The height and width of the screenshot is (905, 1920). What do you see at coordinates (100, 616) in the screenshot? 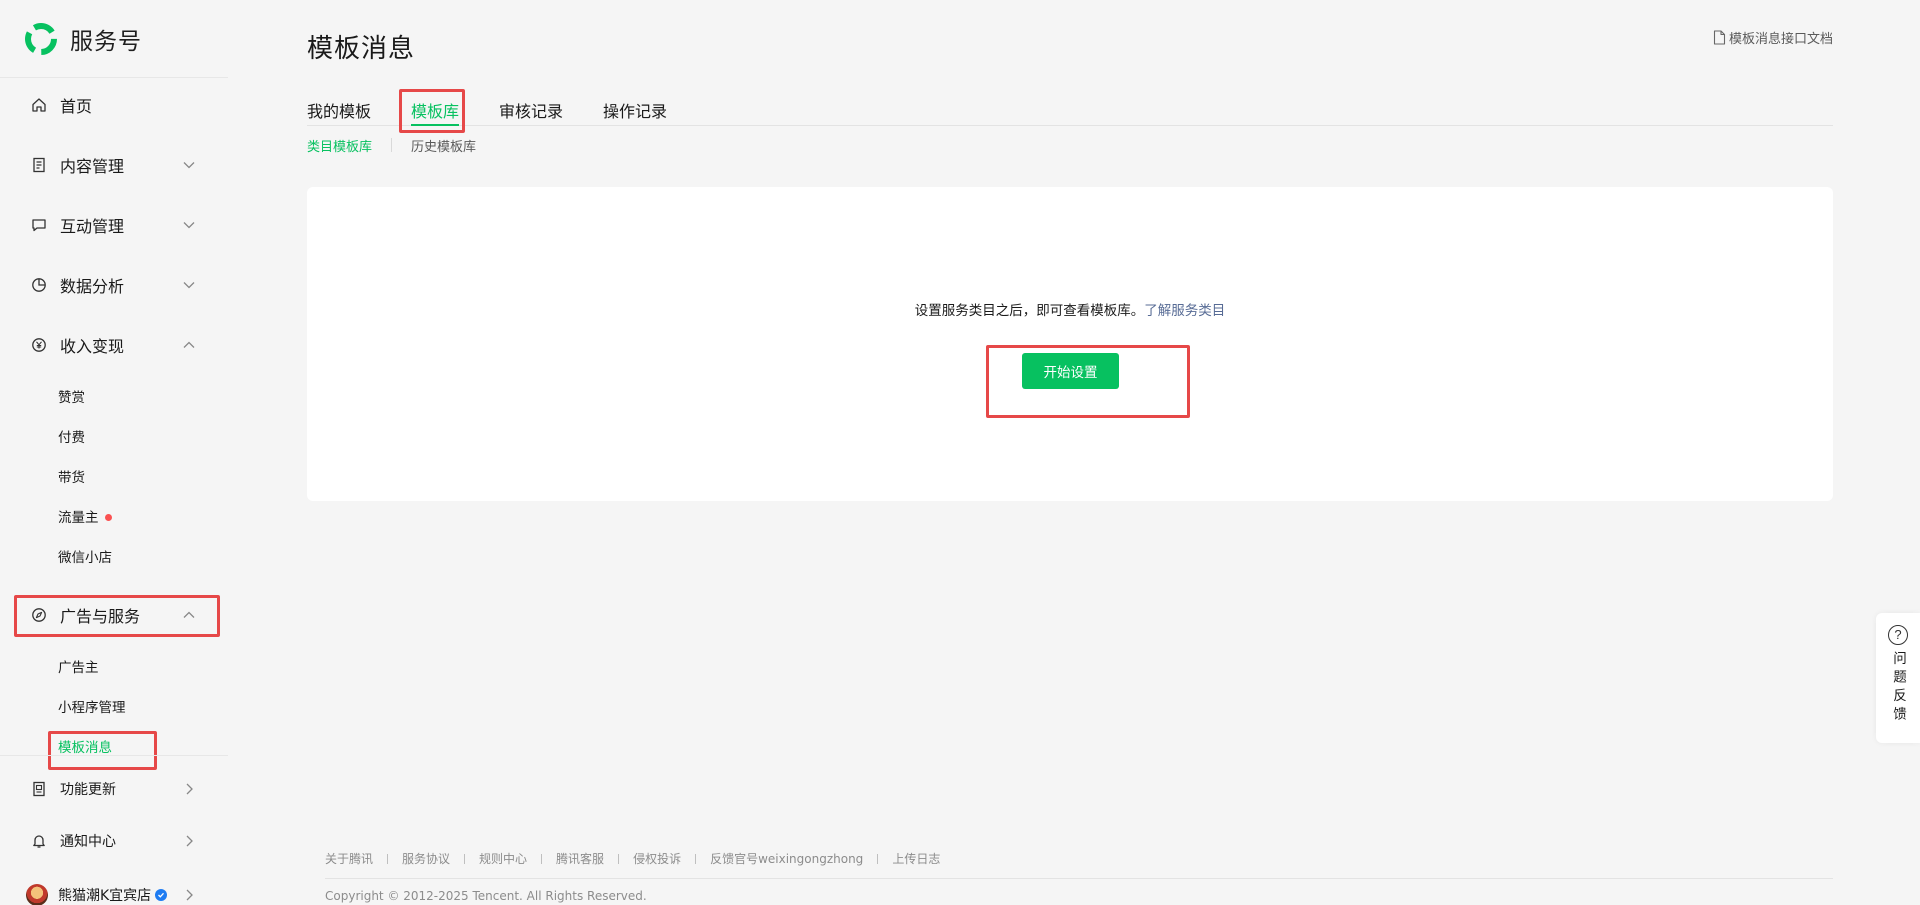
I see `sidebar-item-label: 广告与服务` at bounding box center [100, 616].